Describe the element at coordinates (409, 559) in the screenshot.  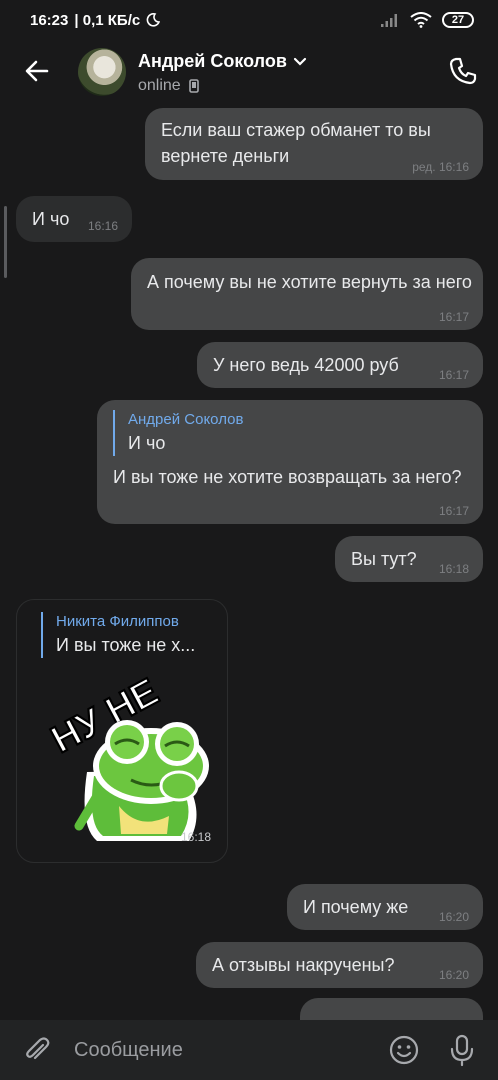
I see `message-bubble: Вы тут? 16:18` at that location.